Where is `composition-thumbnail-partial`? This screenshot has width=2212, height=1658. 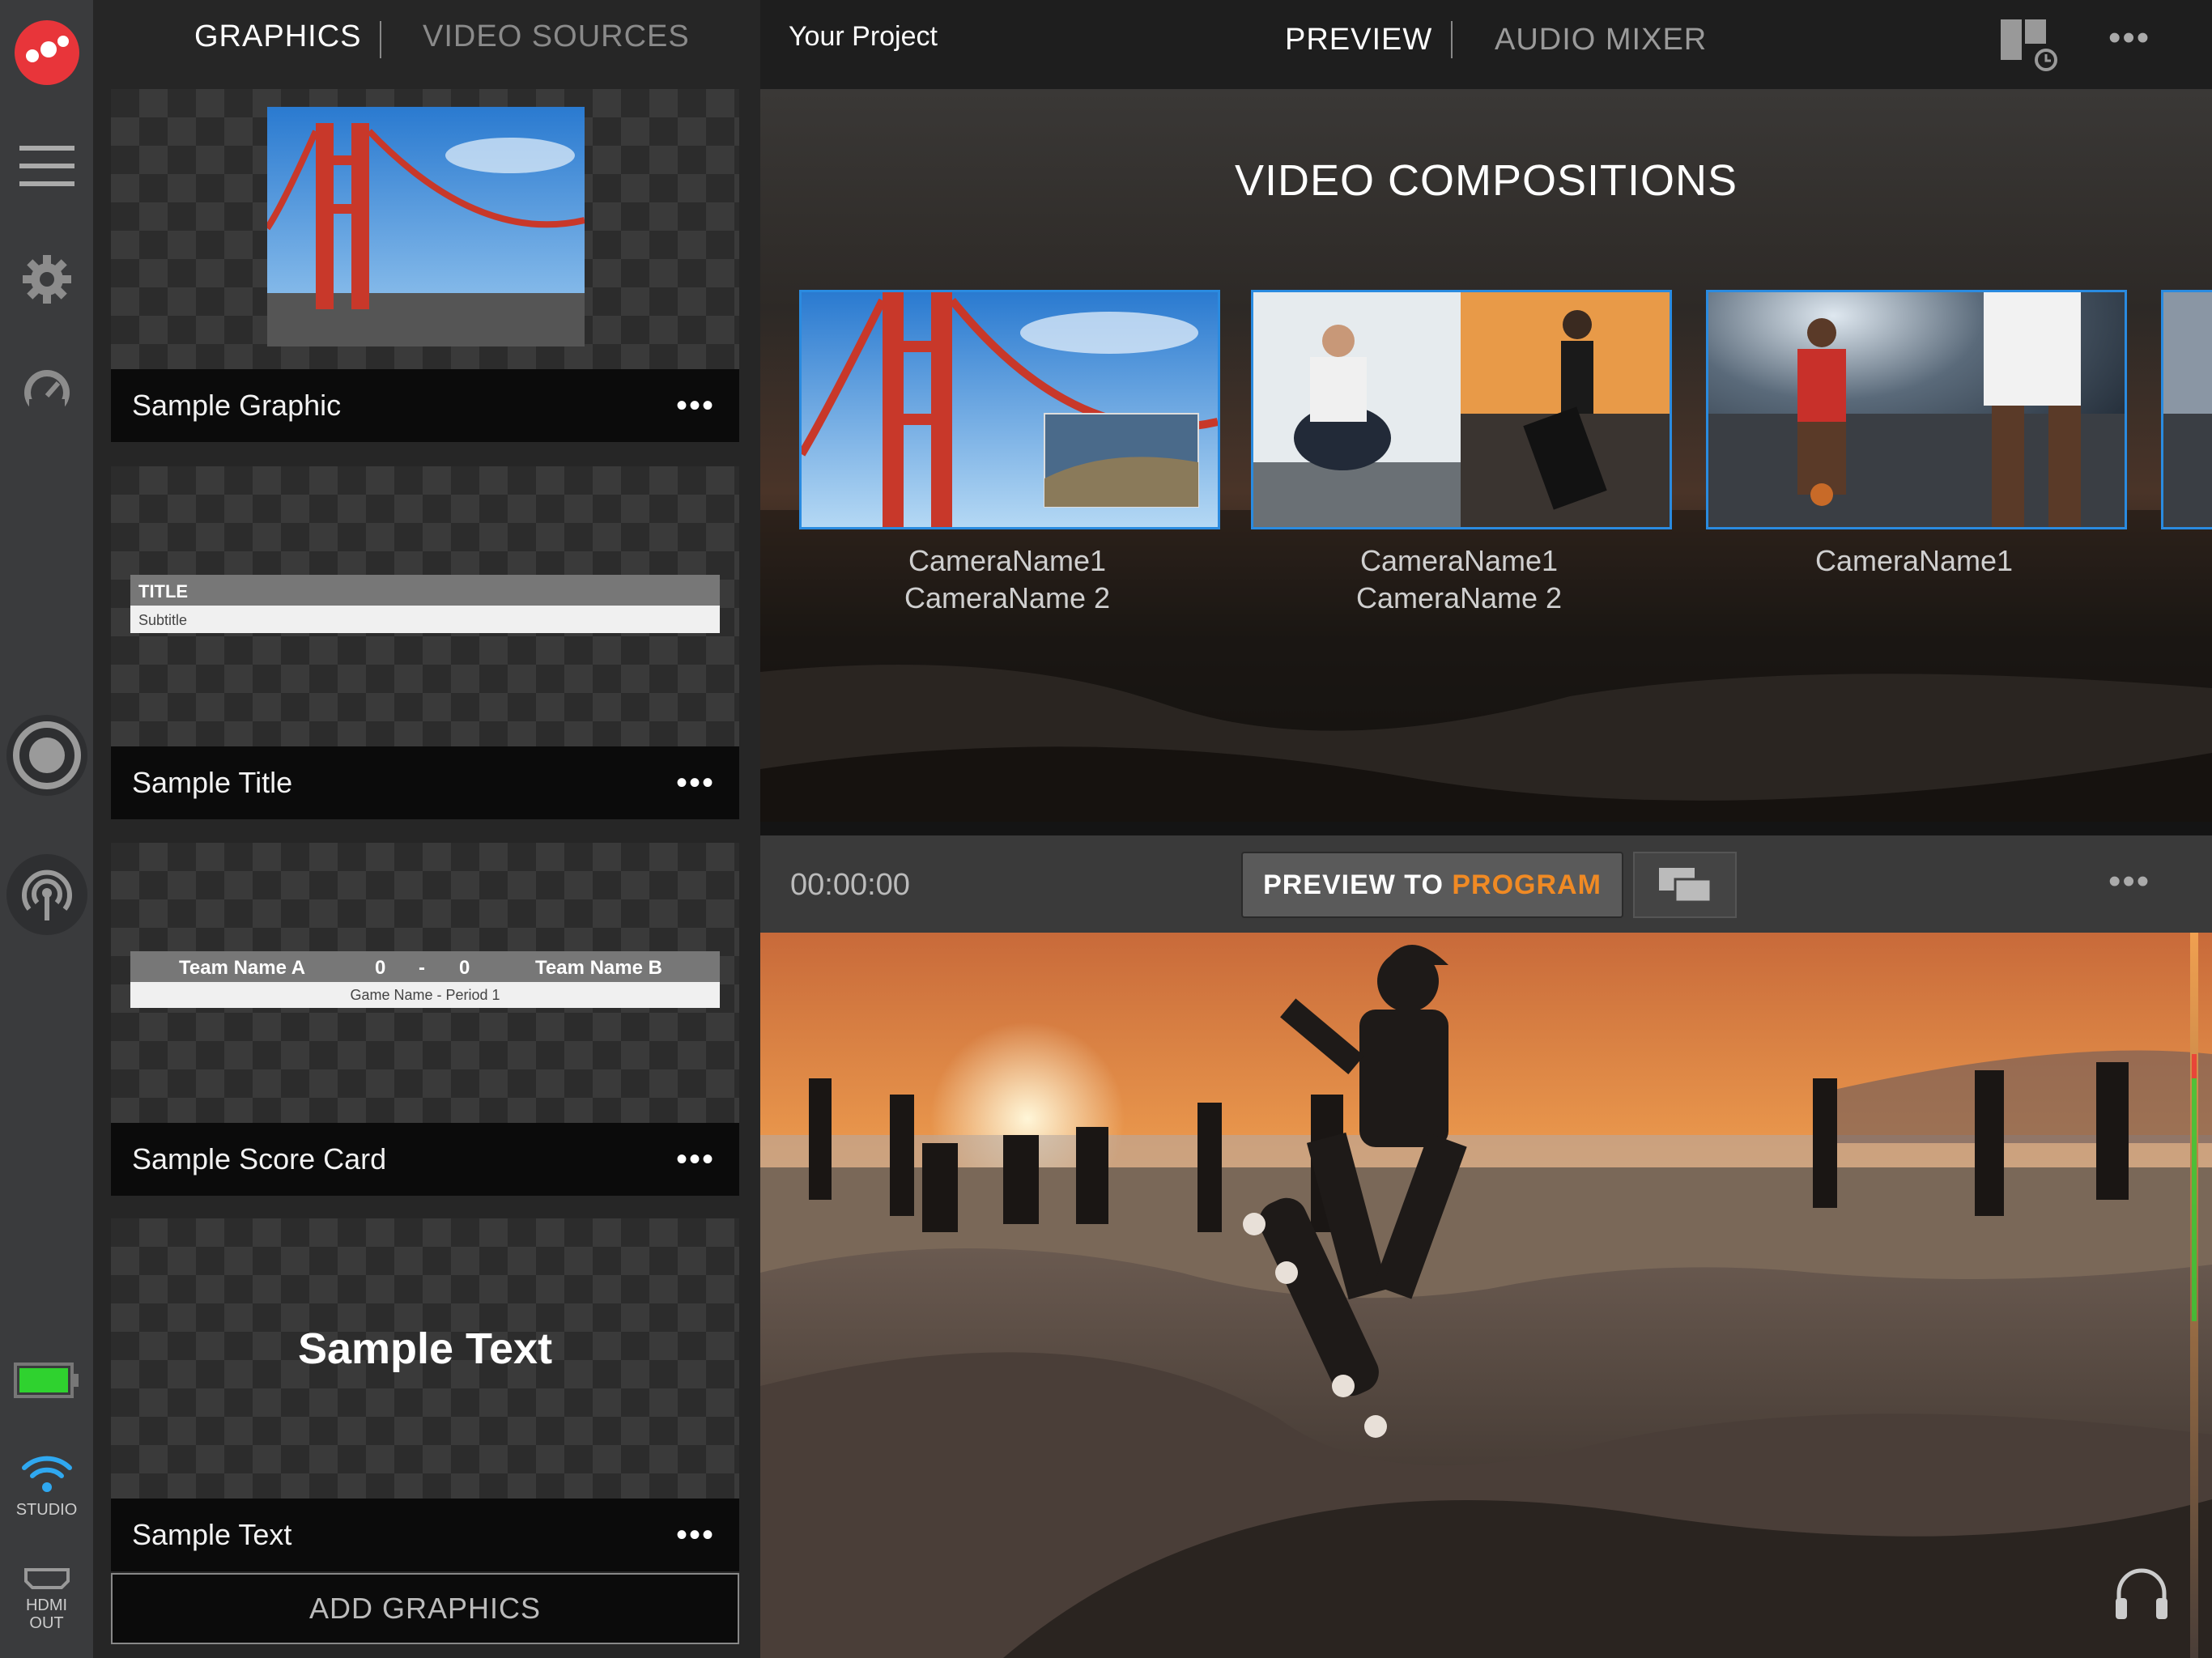
composition-thumbnail-partial is located at coordinates (2186, 409).